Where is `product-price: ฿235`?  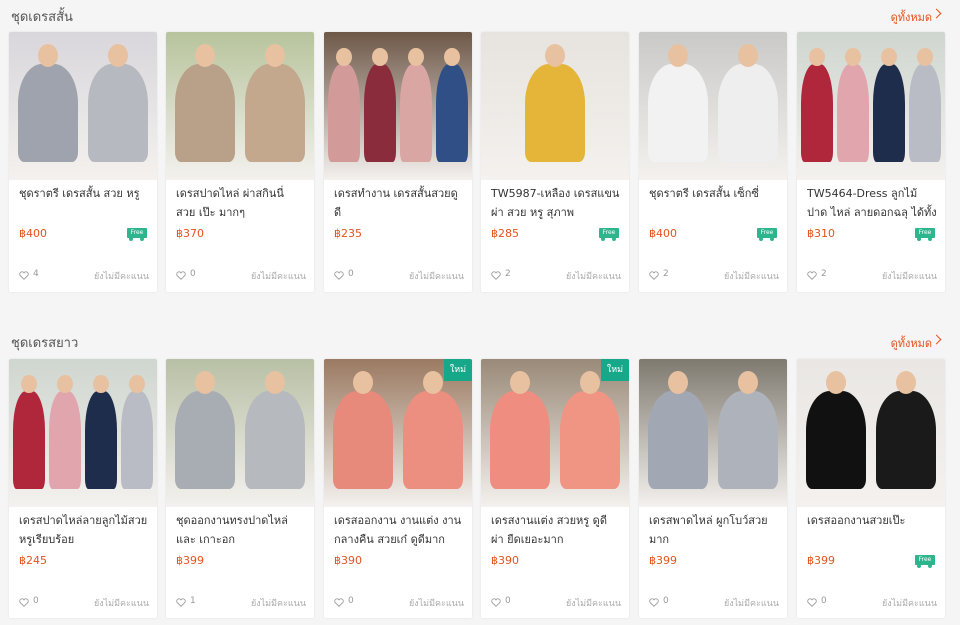 product-price: ฿235 is located at coordinates (348, 233).